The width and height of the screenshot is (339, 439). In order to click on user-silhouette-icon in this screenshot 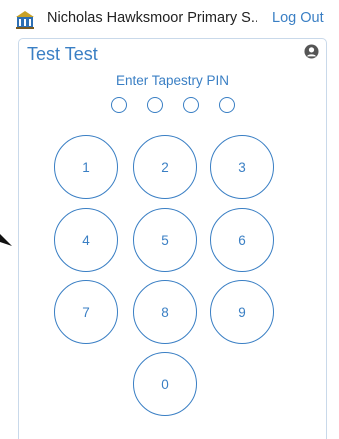, I will do `click(311, 51)`.